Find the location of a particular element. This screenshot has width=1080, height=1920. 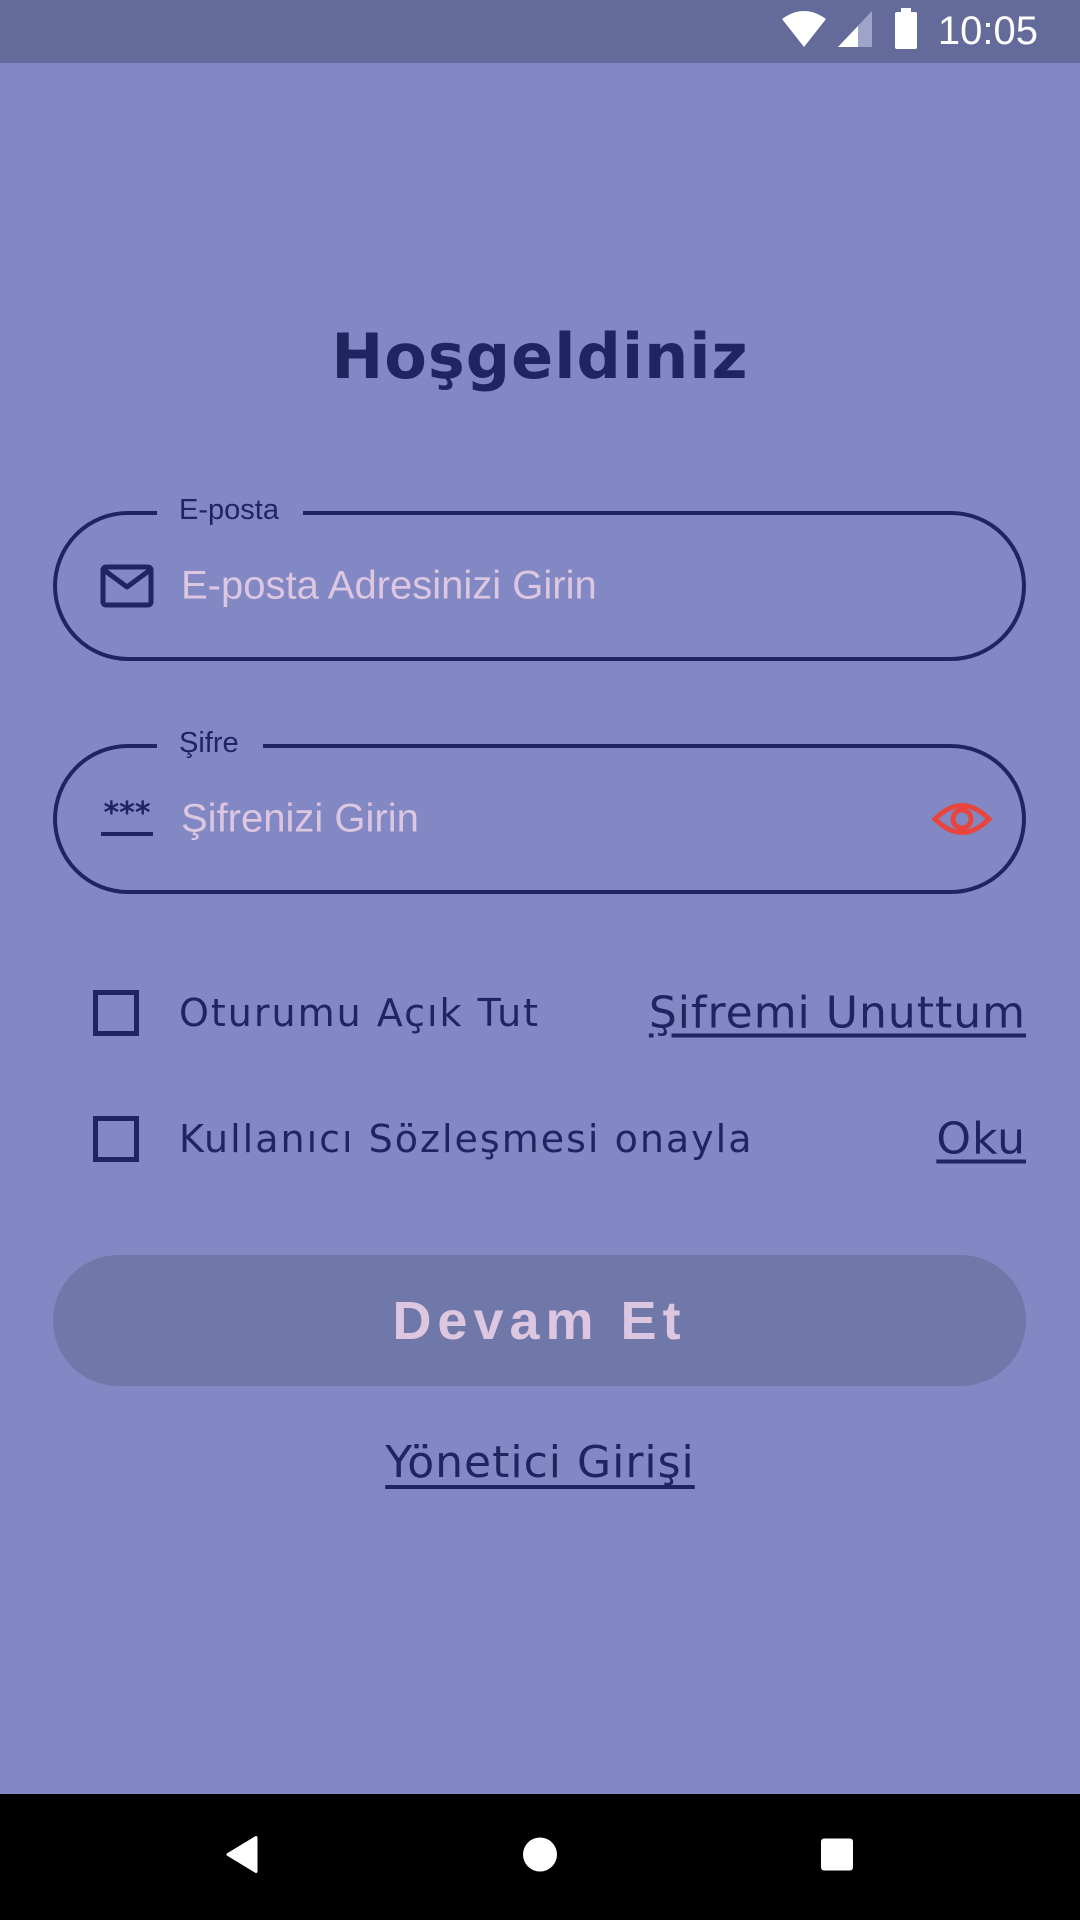

battery-icon is located at coordinates (906, 31).